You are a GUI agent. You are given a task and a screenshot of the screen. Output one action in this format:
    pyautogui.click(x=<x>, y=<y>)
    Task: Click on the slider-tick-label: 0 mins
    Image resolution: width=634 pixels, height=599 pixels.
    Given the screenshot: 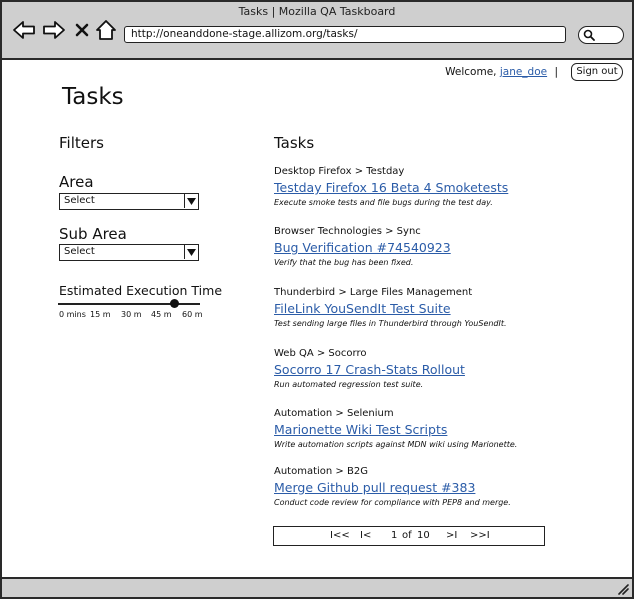 What is the action you would take?
    pyautogui.click(x=72, y=314)
    